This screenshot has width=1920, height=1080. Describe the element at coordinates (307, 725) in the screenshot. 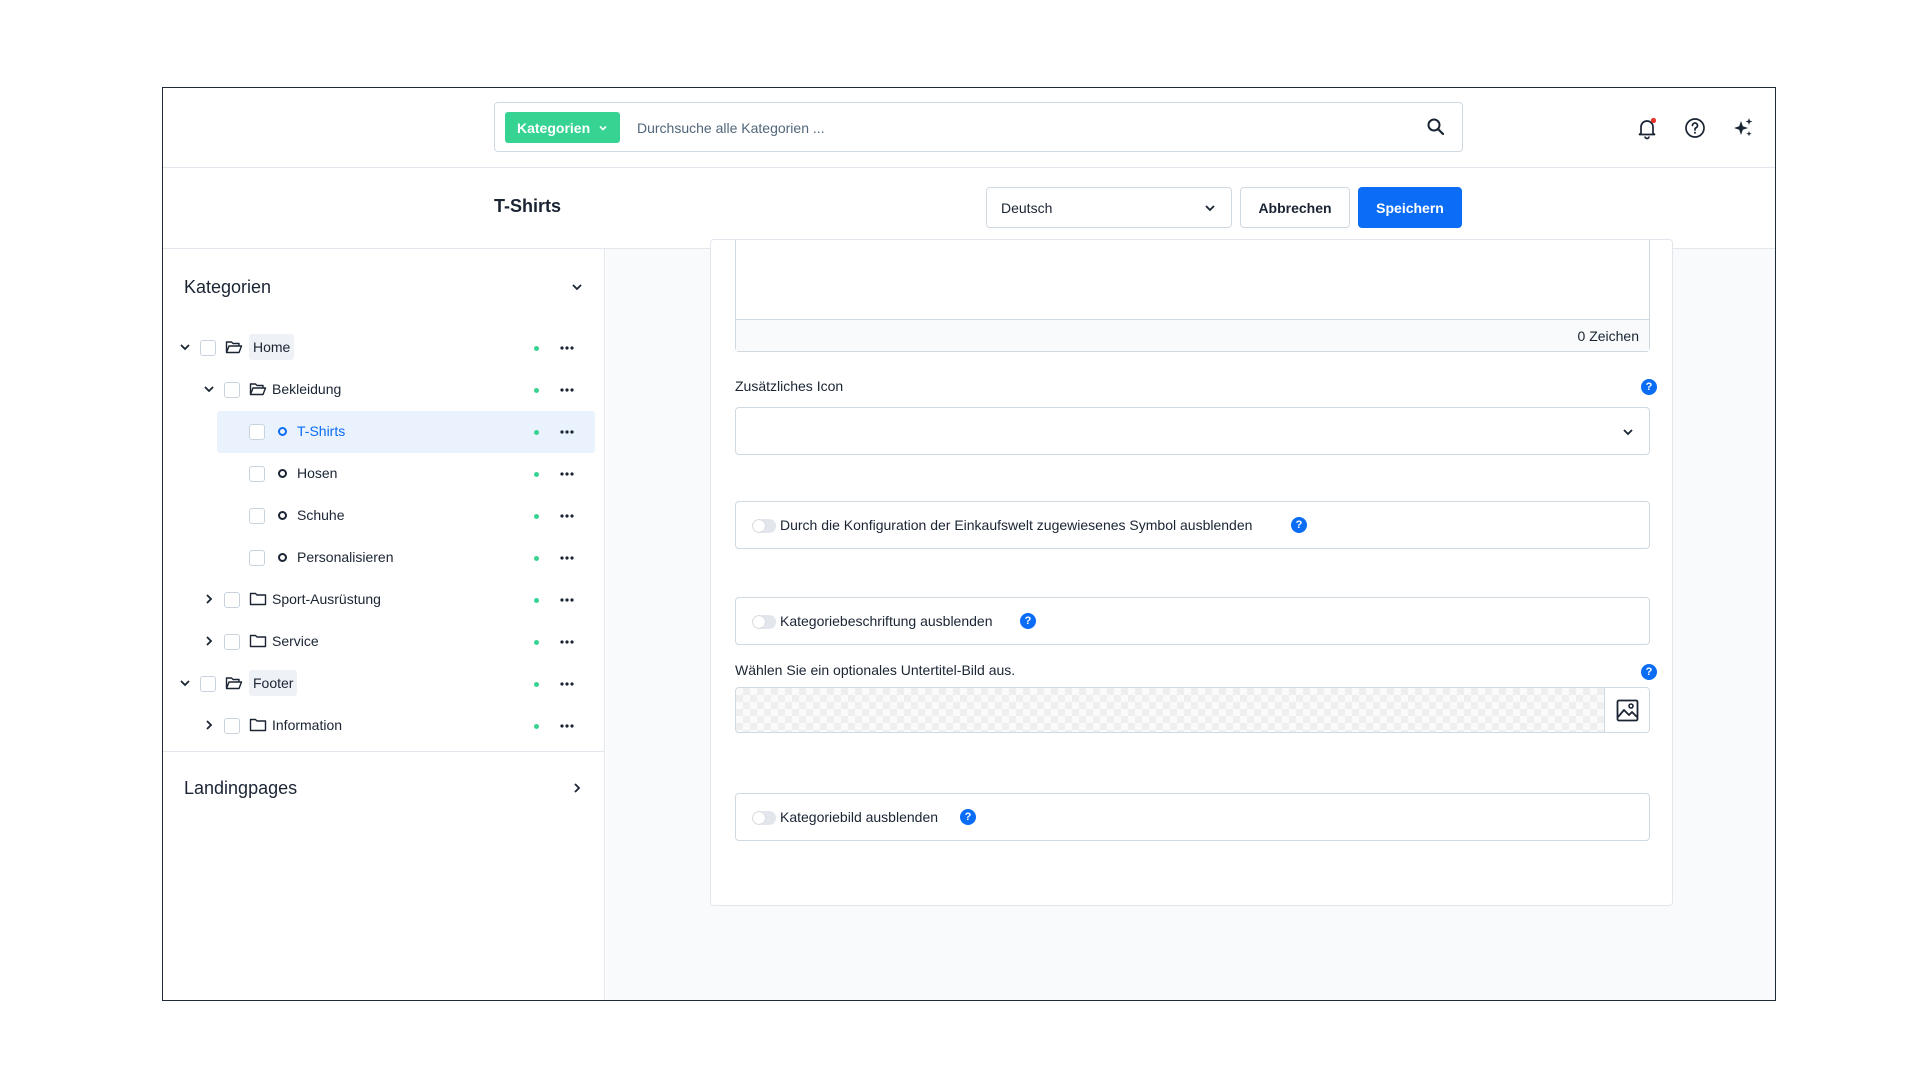

I see `tree-item-label: Information` at that location.